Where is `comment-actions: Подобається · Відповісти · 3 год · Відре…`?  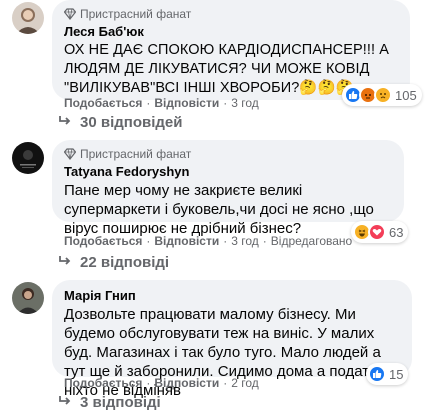 comment-actions: Подобається · Відповісти · 3 год · Відре… is located at coordinates (208, 241).